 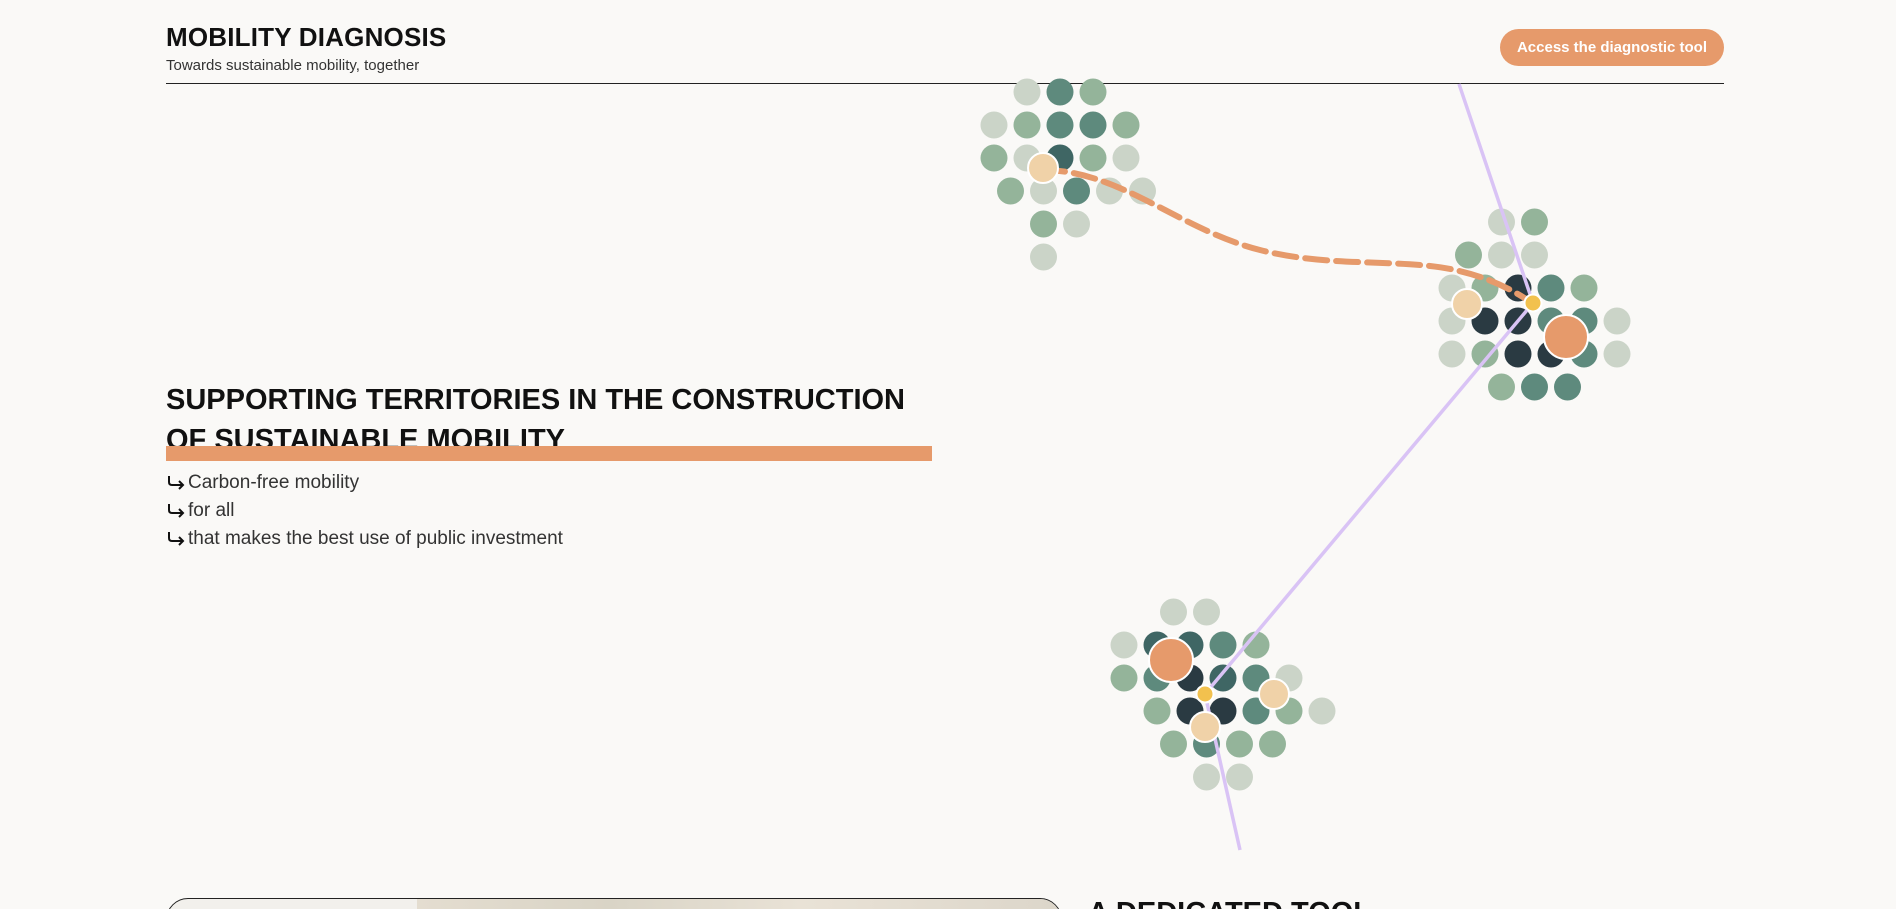 I want to click on section-heading: A DEDICATED TOOL, so click(x=1229, y=903).